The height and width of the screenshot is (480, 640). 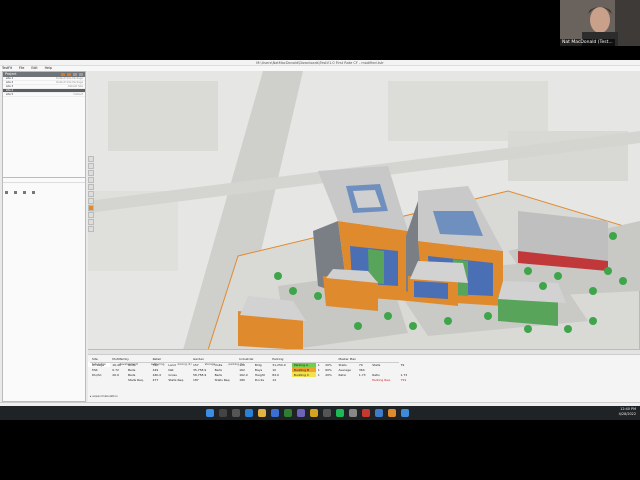 I want to click on building-tool-icon, so click(x=91, y=208).